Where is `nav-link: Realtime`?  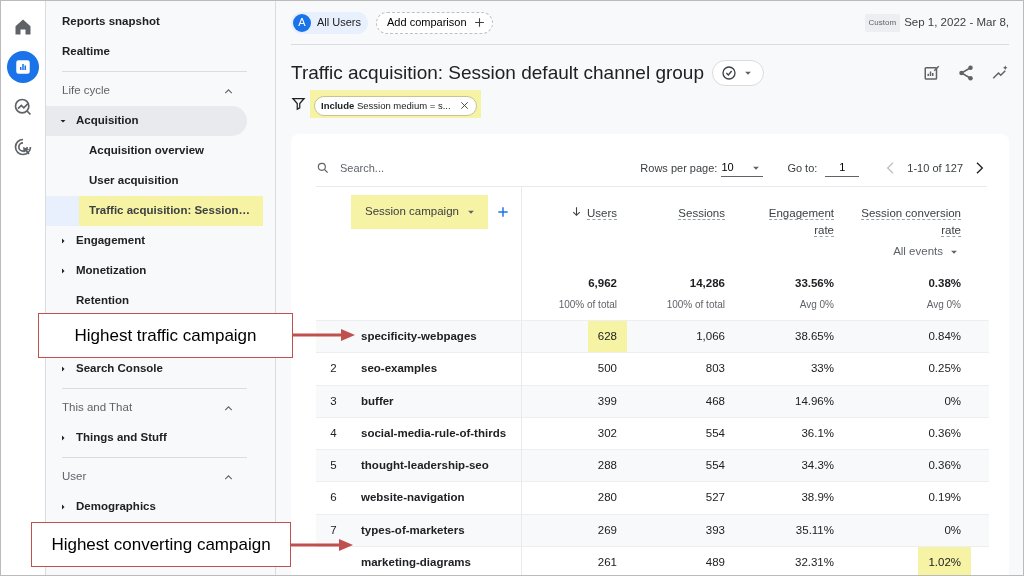 nav-link: Realtime is located at coordinates (146, 52).